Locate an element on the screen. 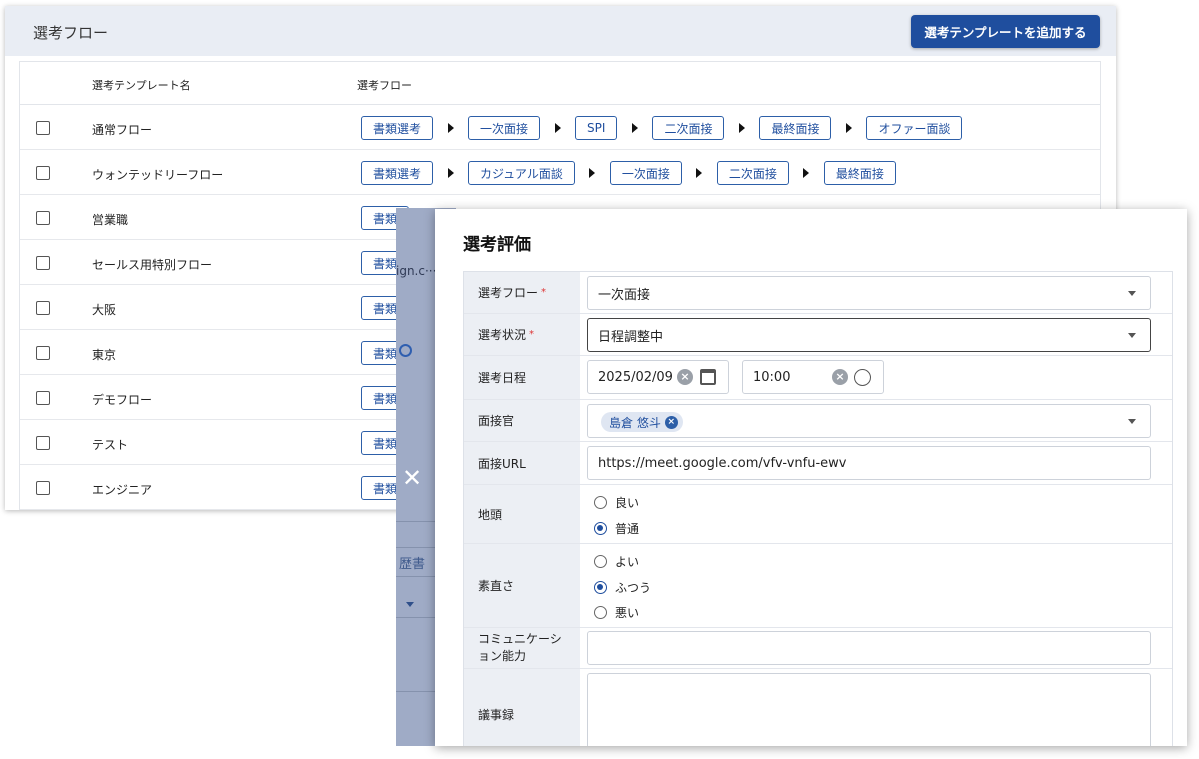  field-row-flow: 選考フロー * 一次面接 is located at coordinates (818, 293).